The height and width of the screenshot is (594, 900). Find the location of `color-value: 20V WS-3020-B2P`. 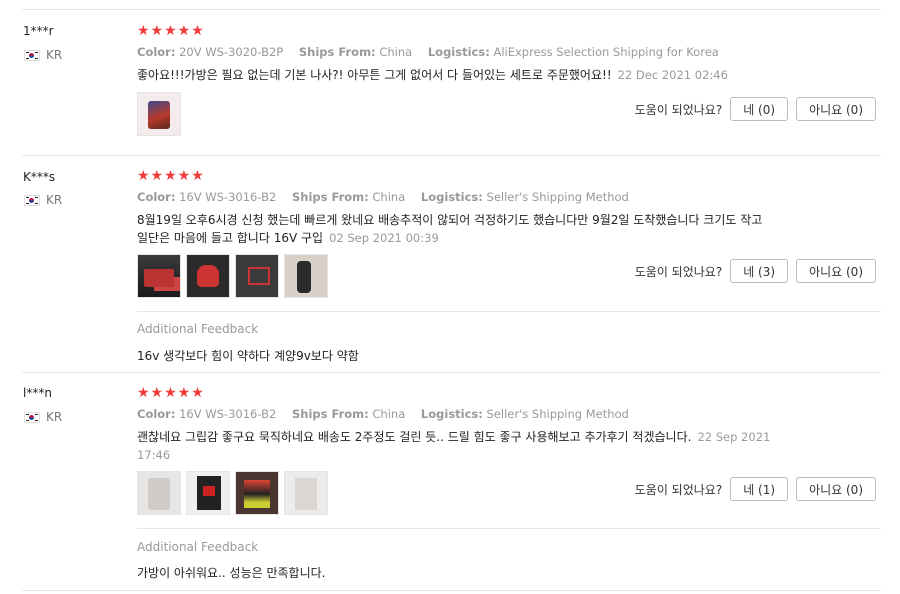

color-value: 20V WS-3020-B2P is located at coordinates (231, 52).